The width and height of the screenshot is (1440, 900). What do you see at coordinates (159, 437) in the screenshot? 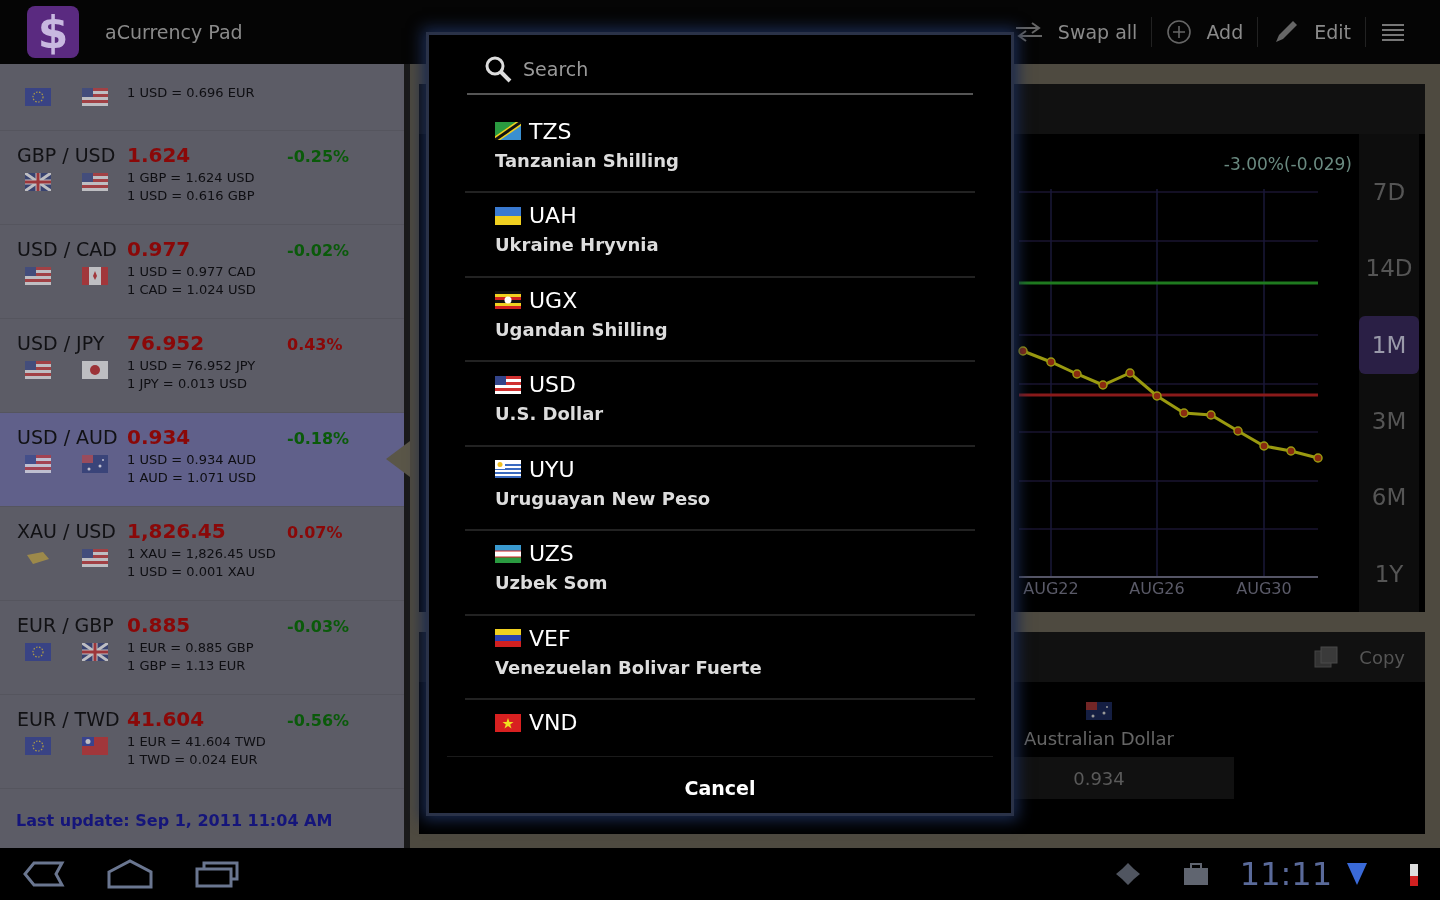
I see `pair-rate: 0.934` at bounding box center [159, 437].